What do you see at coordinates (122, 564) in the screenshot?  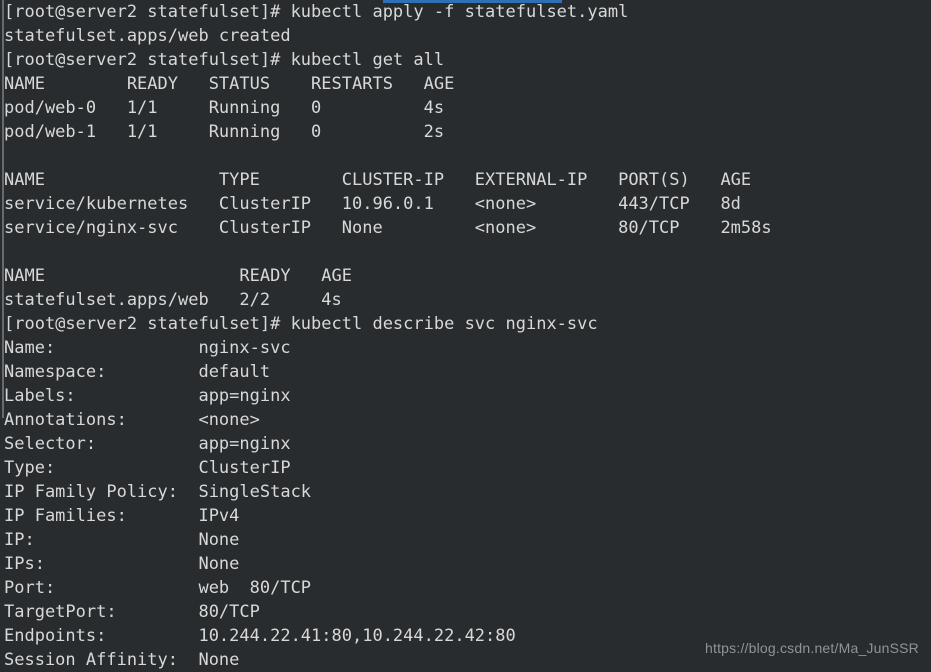 I see `terminal-line: IPs: None` at bounding box center [122, 564].